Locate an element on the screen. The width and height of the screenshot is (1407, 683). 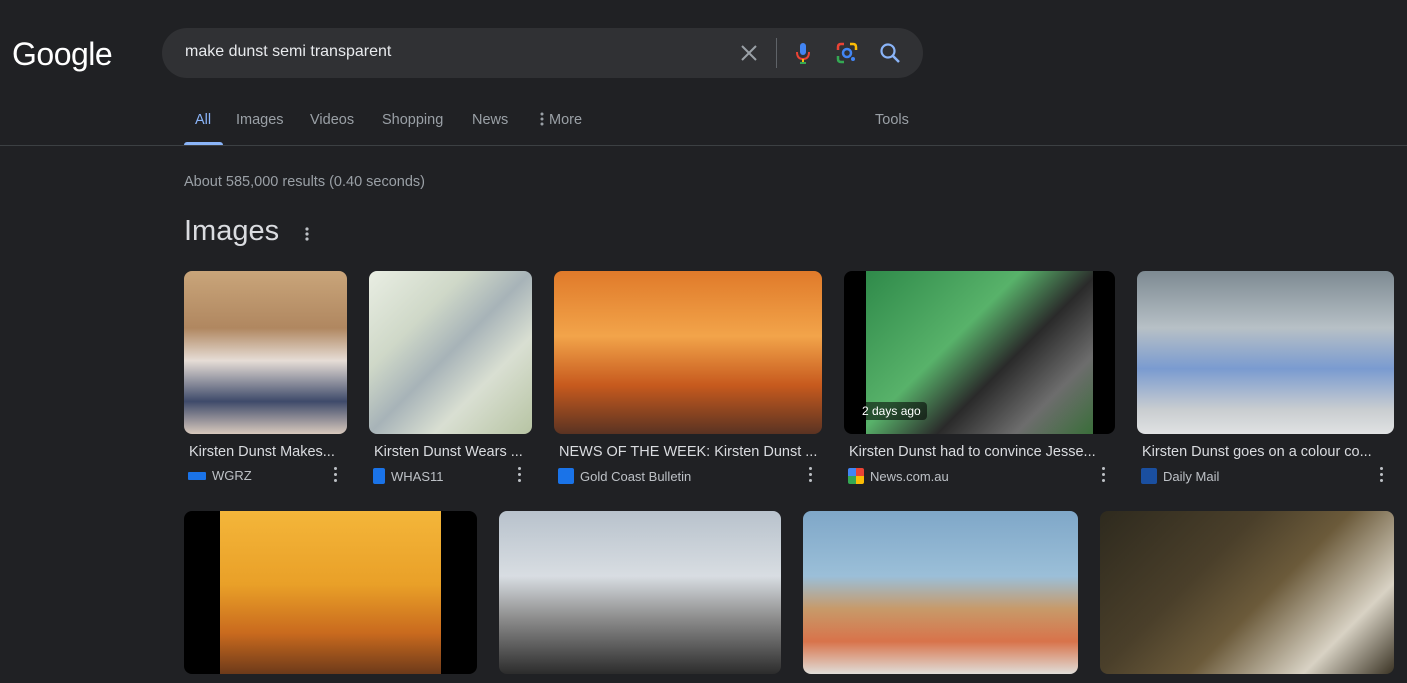
search-divider is located at coordinates (776, 53).